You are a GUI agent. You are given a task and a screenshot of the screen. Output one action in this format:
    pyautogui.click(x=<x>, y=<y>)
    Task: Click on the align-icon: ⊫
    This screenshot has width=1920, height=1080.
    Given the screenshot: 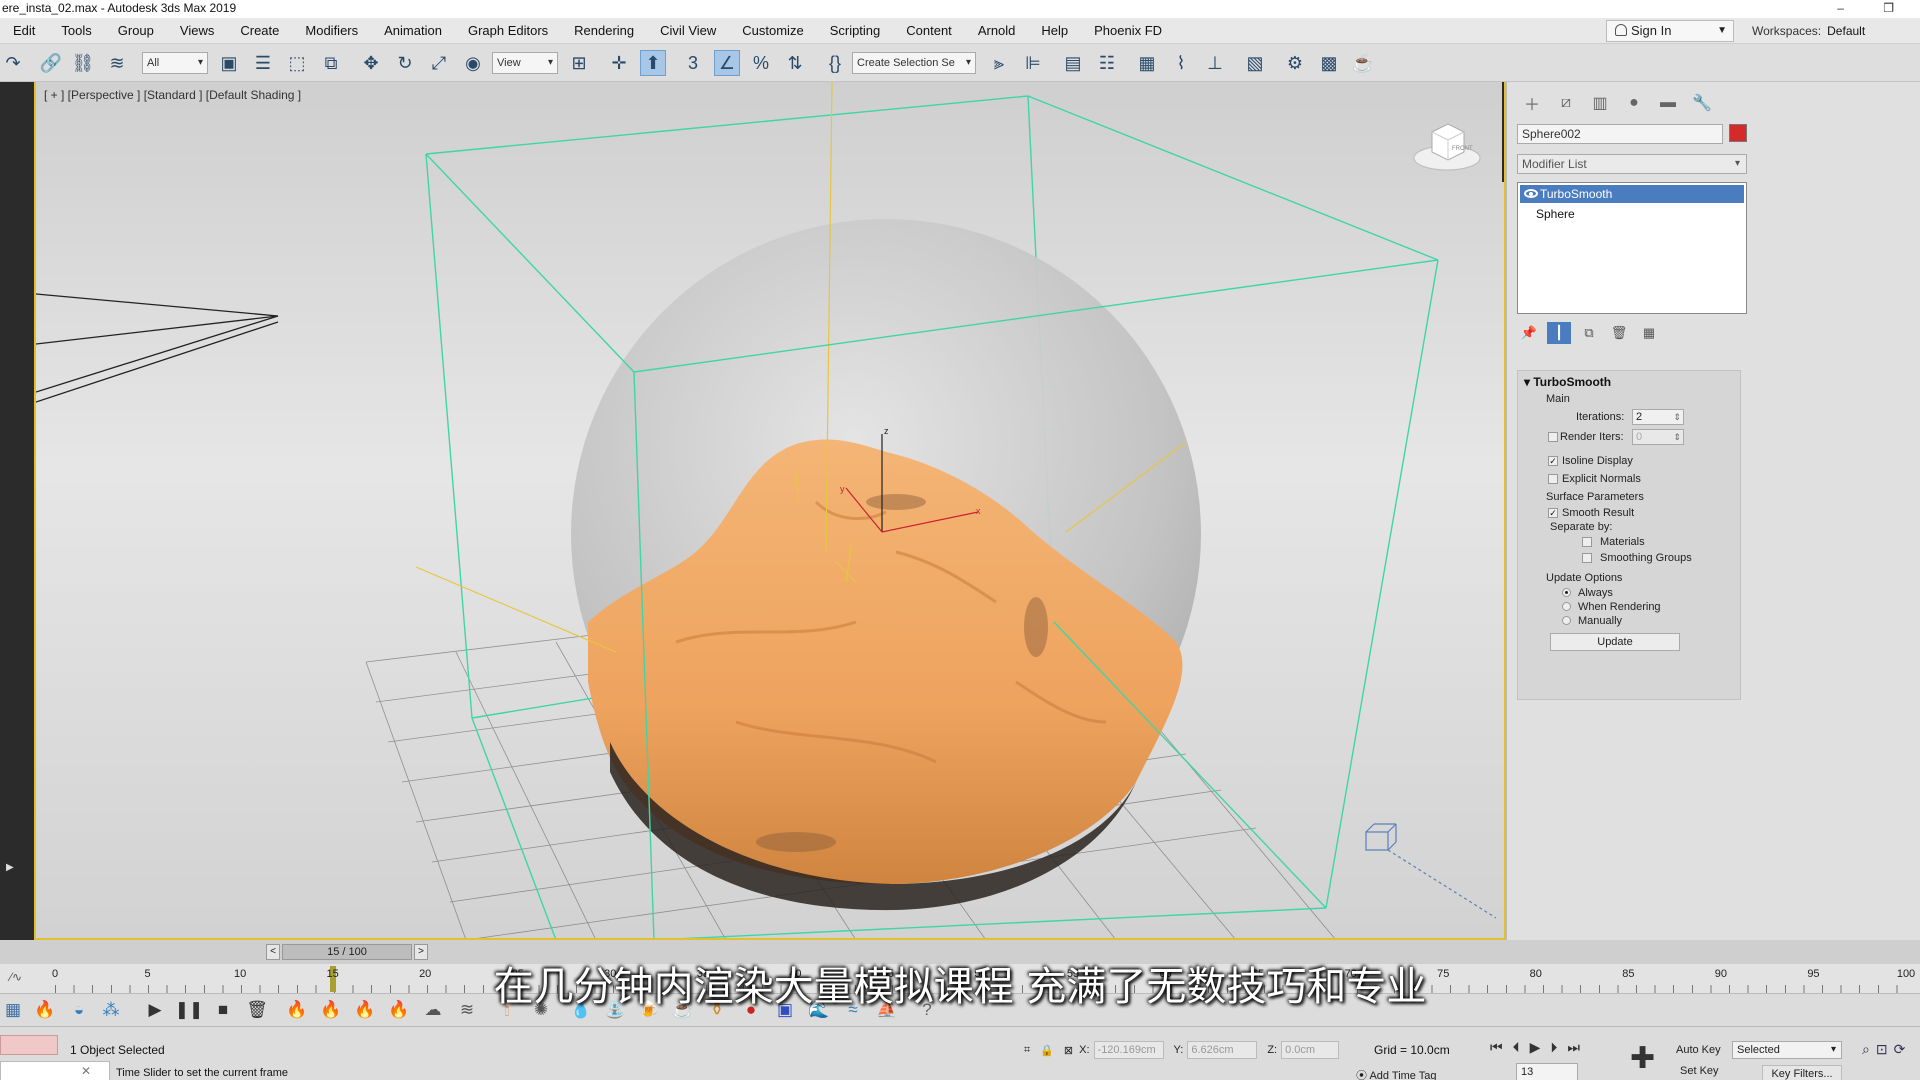 What is the action you would take?
    pyautogui.click(x=1033, y=63)
    